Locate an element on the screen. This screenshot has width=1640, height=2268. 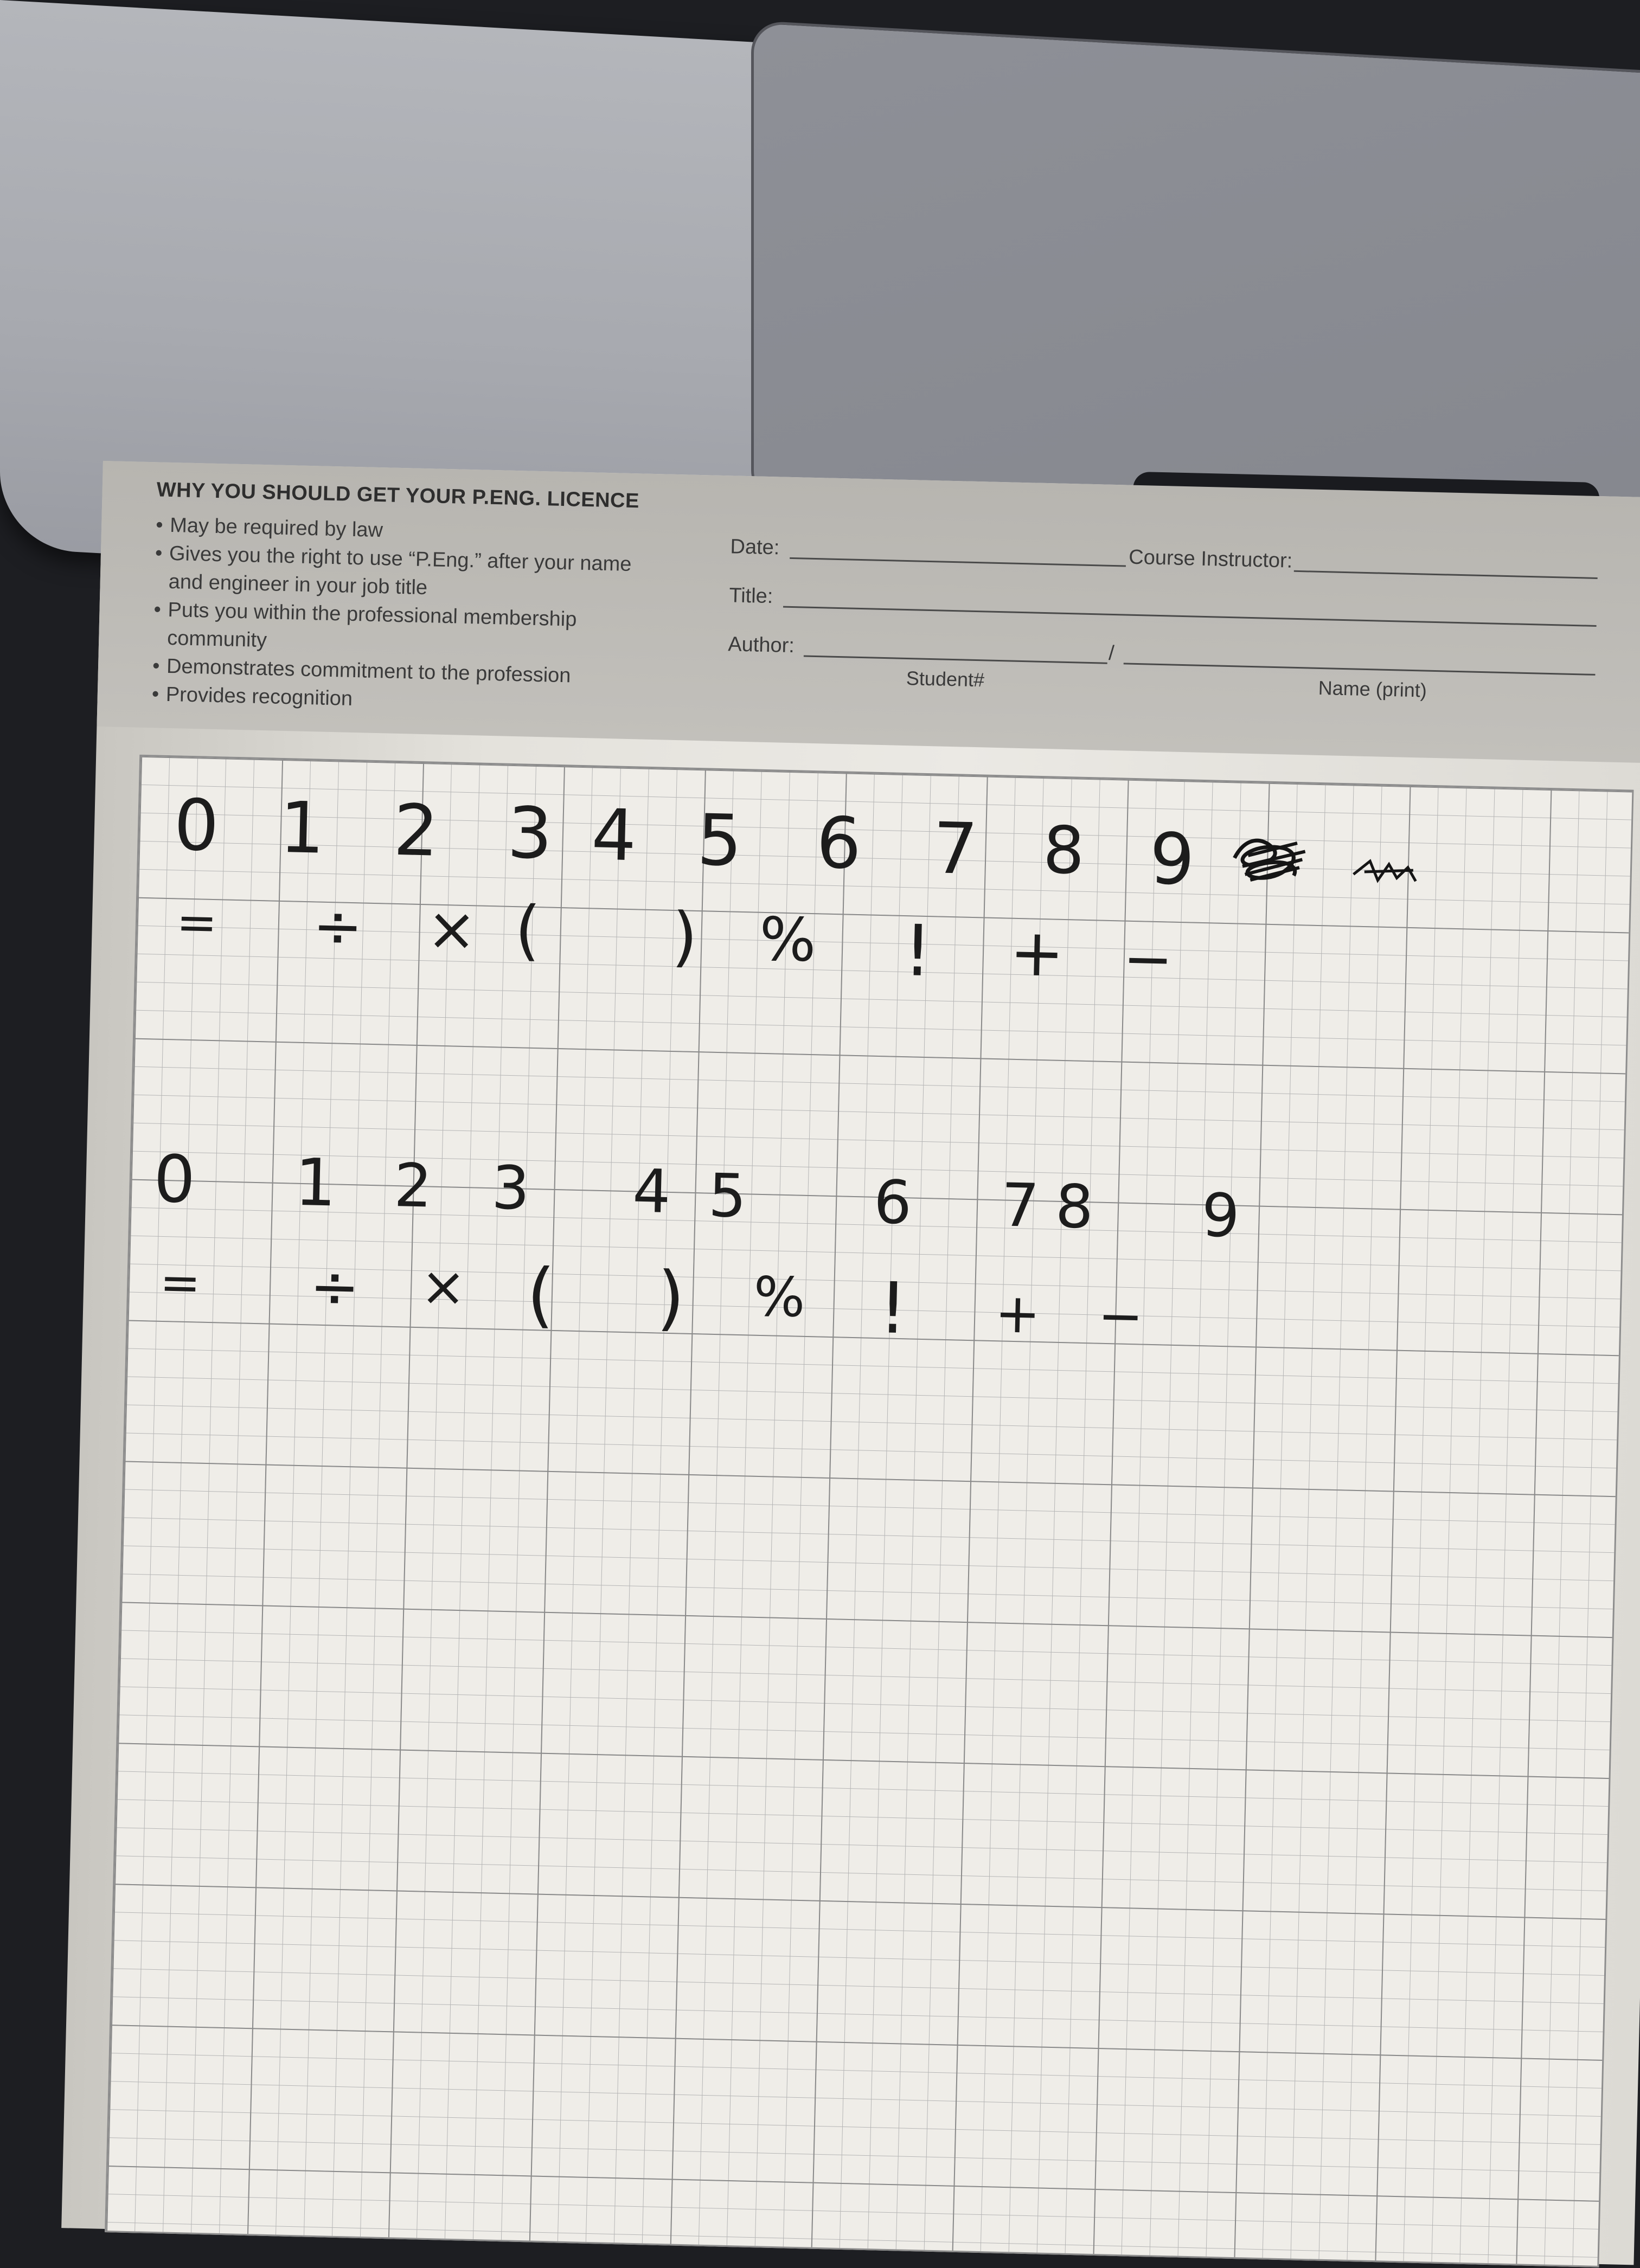
title-label: Title: is located at coordinates (751, 596).